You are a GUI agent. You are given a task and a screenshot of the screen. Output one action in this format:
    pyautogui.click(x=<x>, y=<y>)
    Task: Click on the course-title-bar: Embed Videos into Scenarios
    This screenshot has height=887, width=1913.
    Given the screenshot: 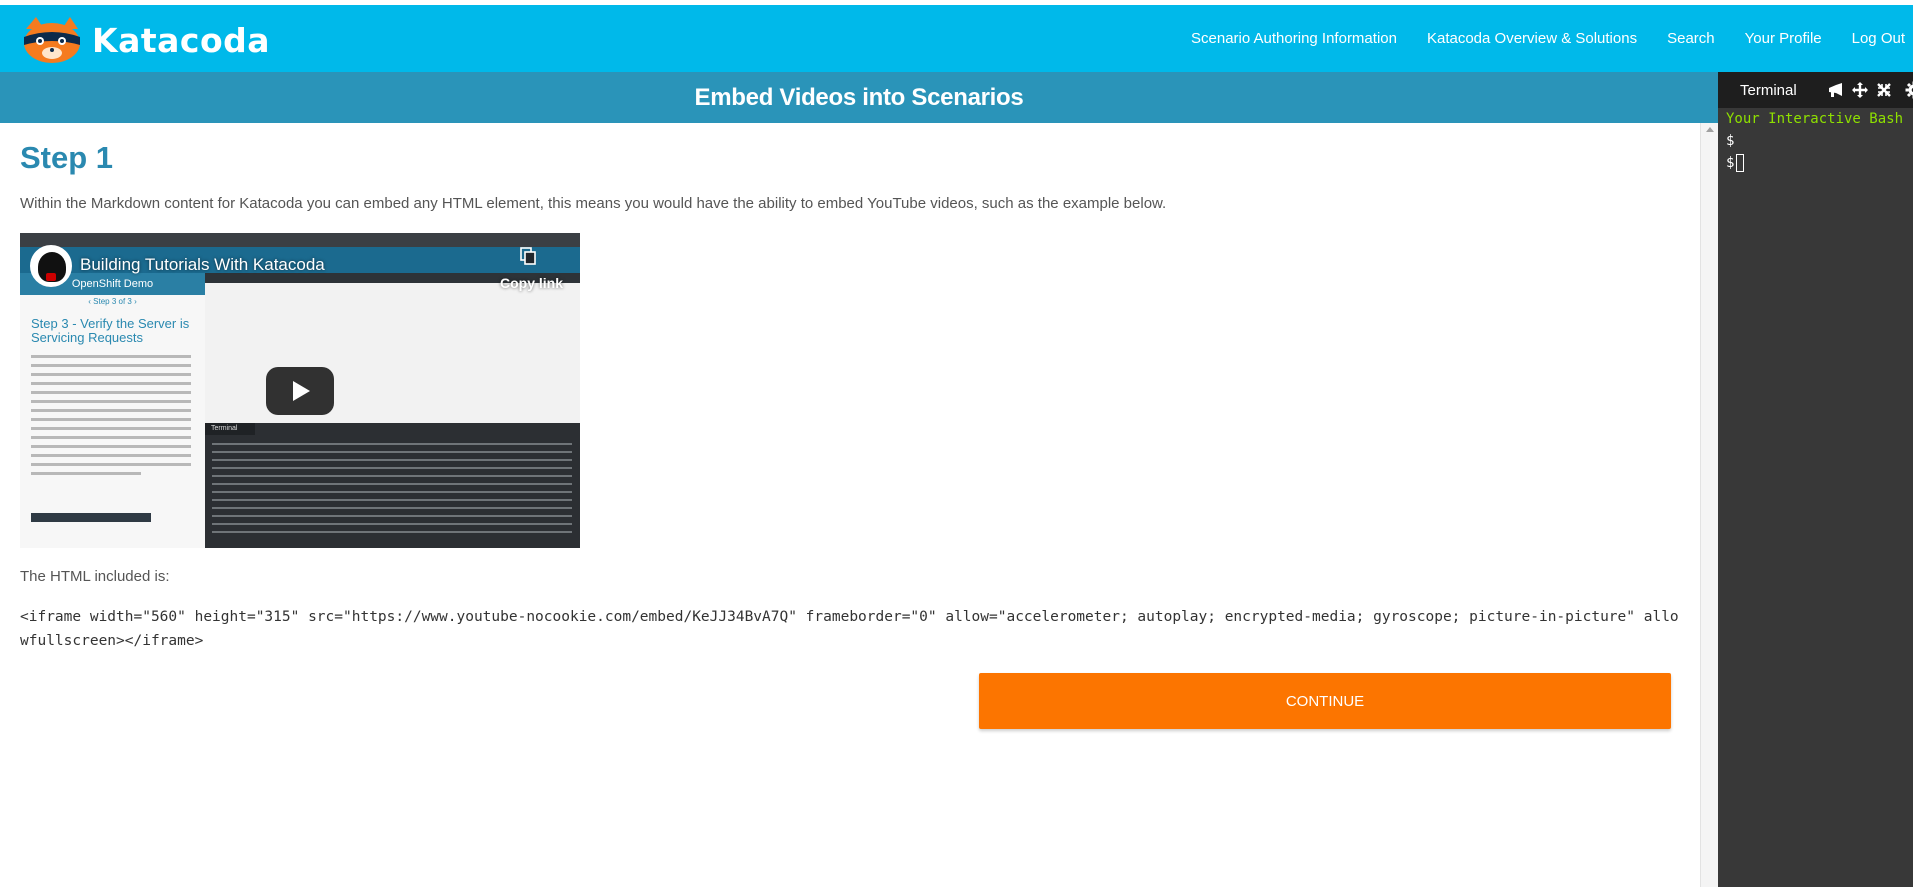 What is the action you would take?
    pyautogui.click(x=859, y=97)
    